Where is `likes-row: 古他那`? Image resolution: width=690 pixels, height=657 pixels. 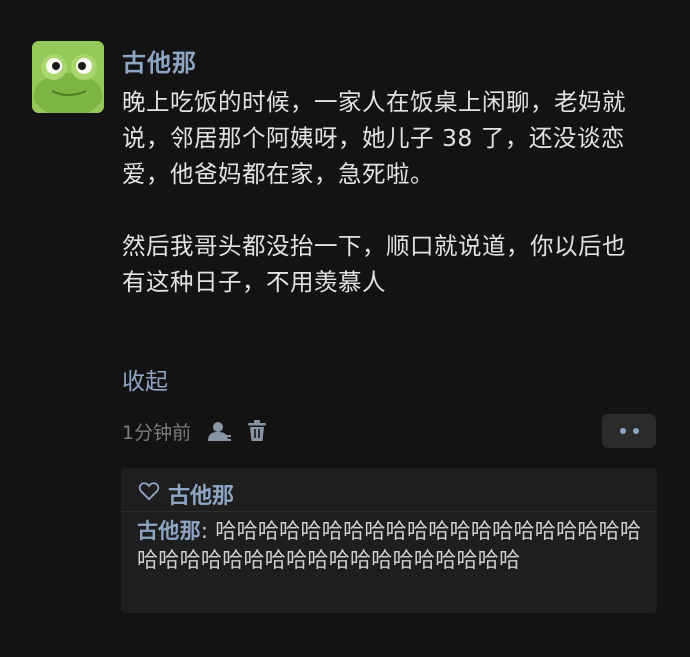
likes-row: 古他那 is located at coordinates (186, 494).